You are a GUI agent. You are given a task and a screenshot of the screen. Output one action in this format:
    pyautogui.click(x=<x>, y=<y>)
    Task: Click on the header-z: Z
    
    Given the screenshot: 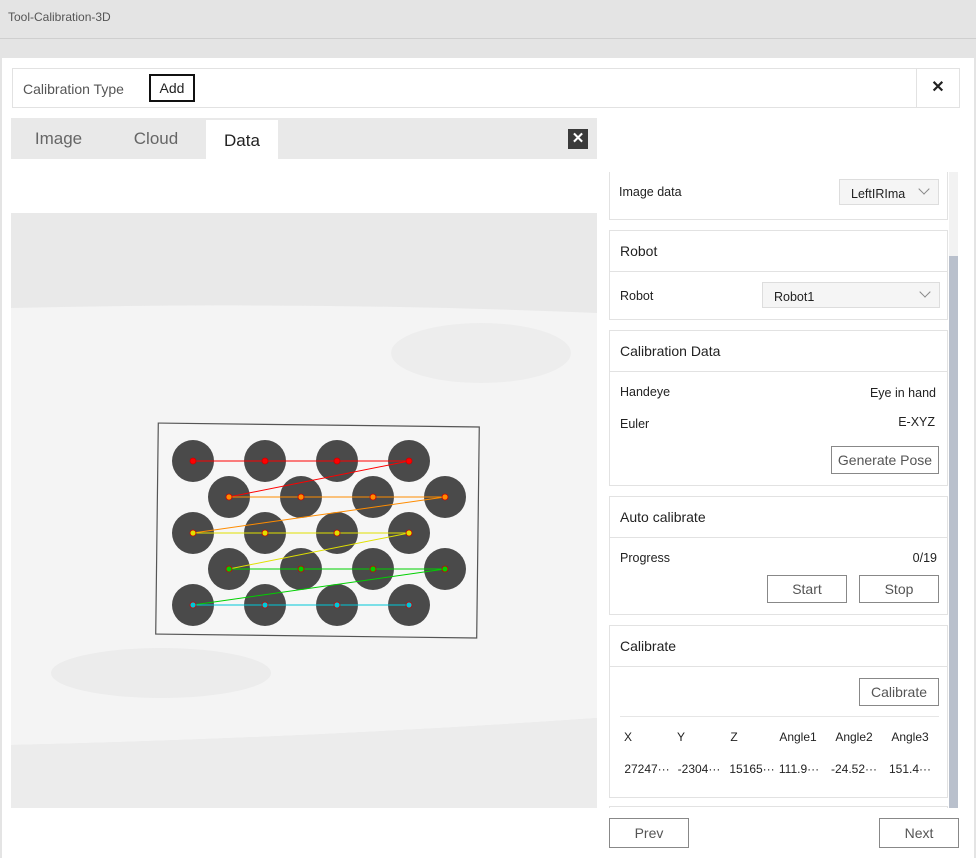 What is the action you would take?
    pyautogui.click(x=734, y=737)
    